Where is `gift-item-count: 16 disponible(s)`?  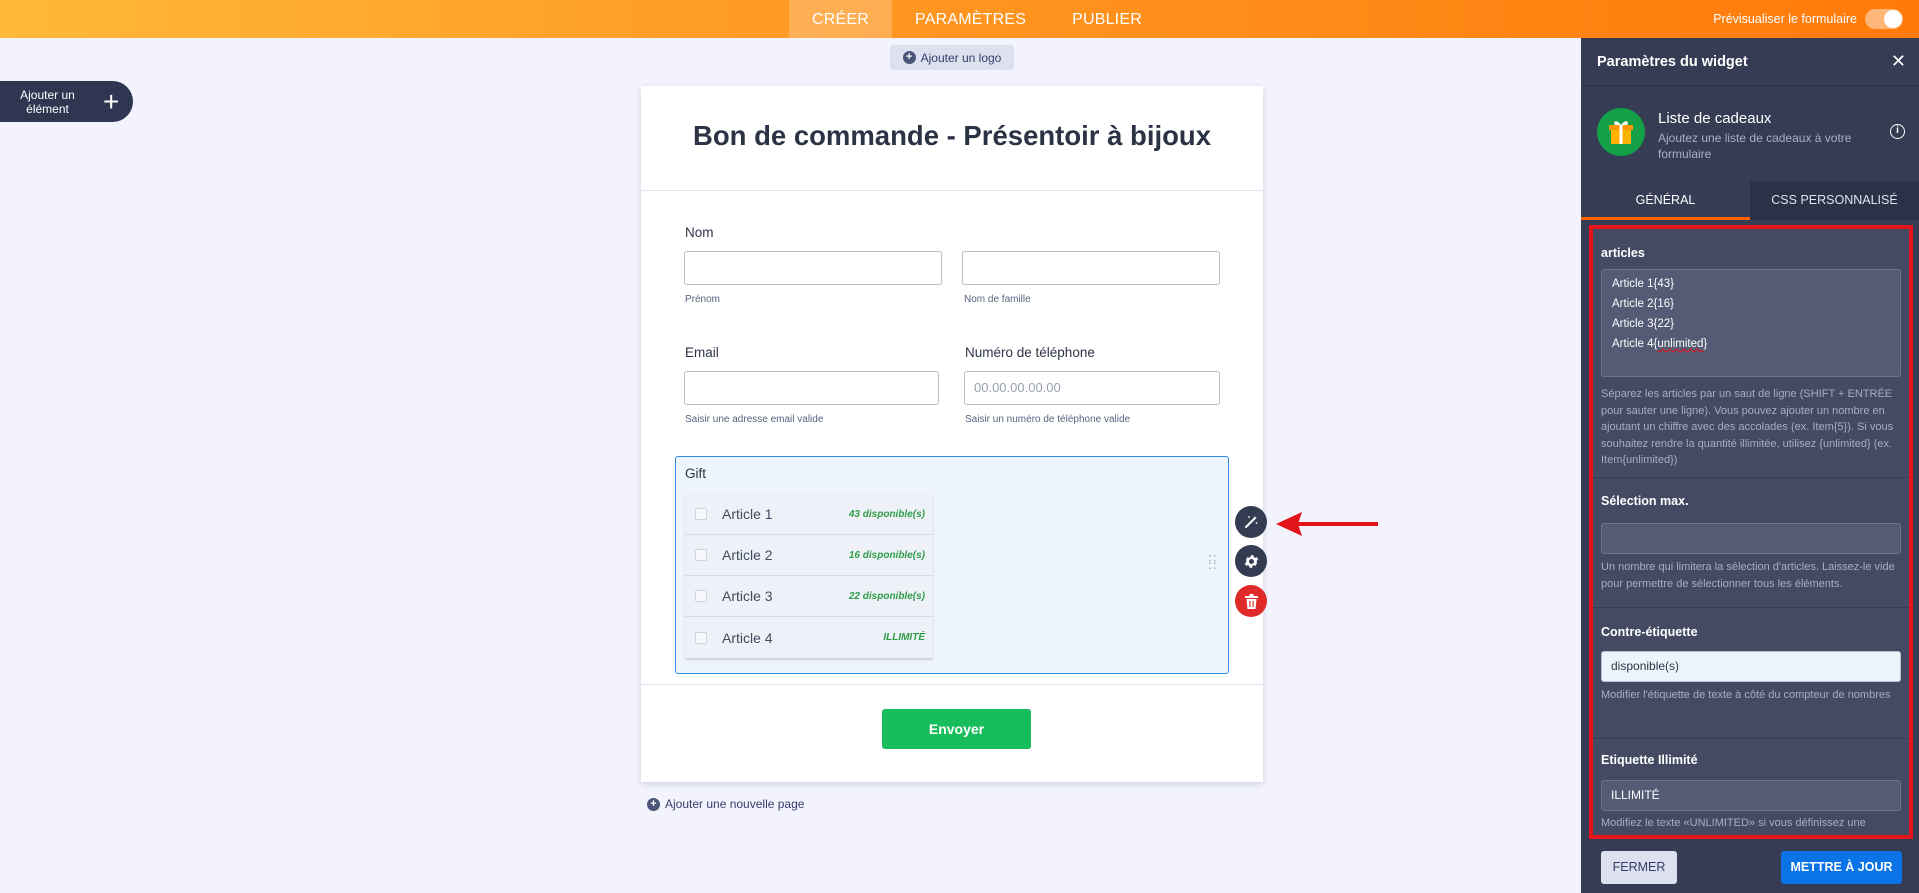
gift-item-count: 16 disponible(s) is located at coordinates (886, 555).